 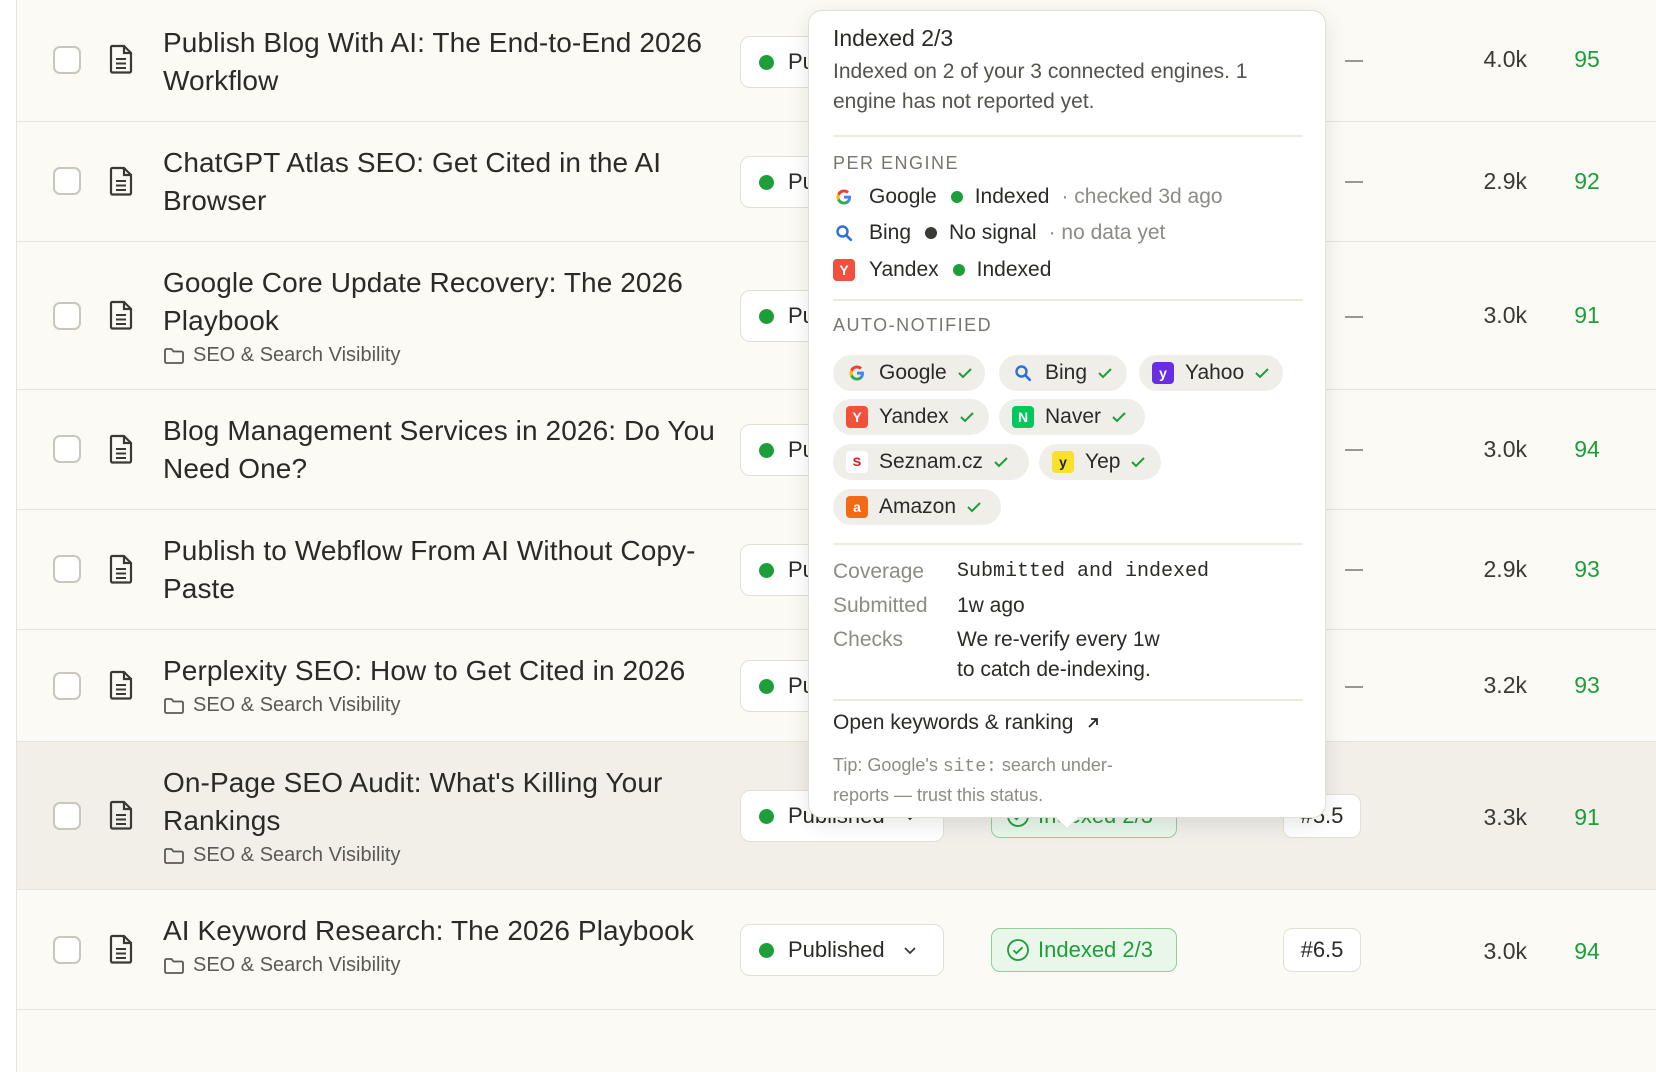 What do you see at coordinates (857, 507) in the screenshot?
I see `amazon-icon: a` at bounding box center [857, 507].